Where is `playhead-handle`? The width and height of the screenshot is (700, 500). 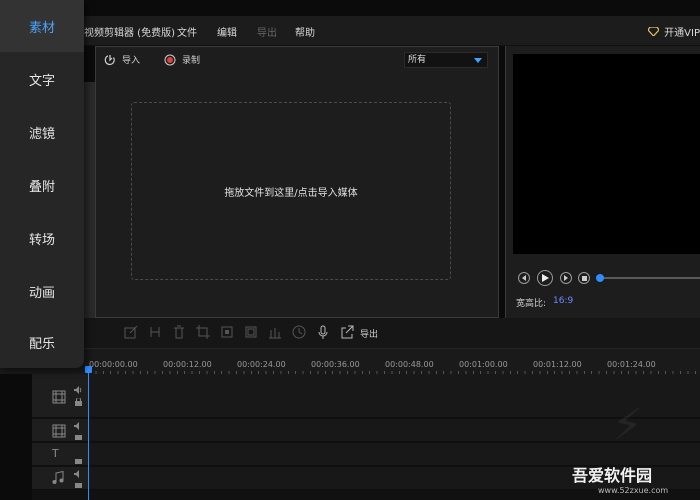 playhead-handle is located at coordinates (88, 369).